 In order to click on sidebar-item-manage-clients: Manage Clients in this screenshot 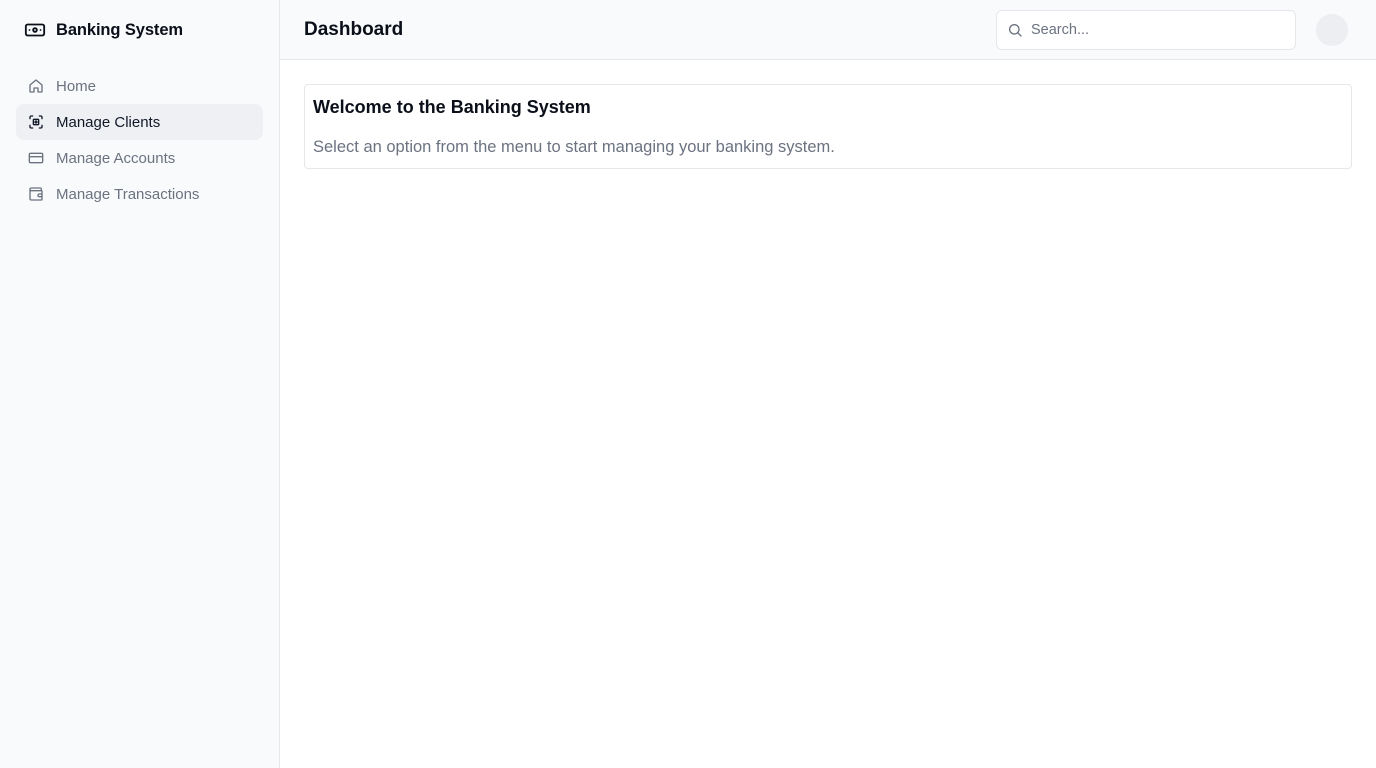, I will do `click(139, 122)`.